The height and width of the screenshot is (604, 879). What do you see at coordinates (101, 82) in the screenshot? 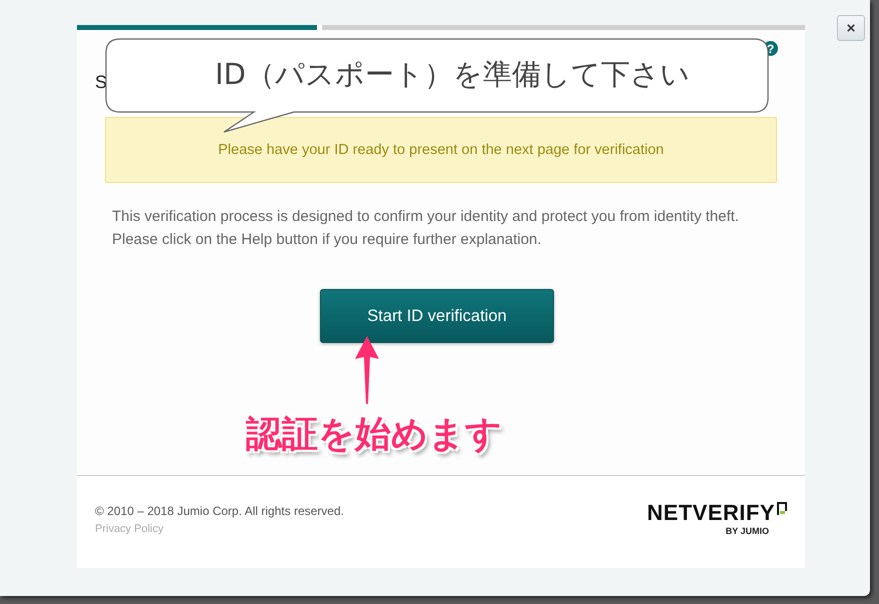
I see `heading: S` at bounding box center [101, 82].